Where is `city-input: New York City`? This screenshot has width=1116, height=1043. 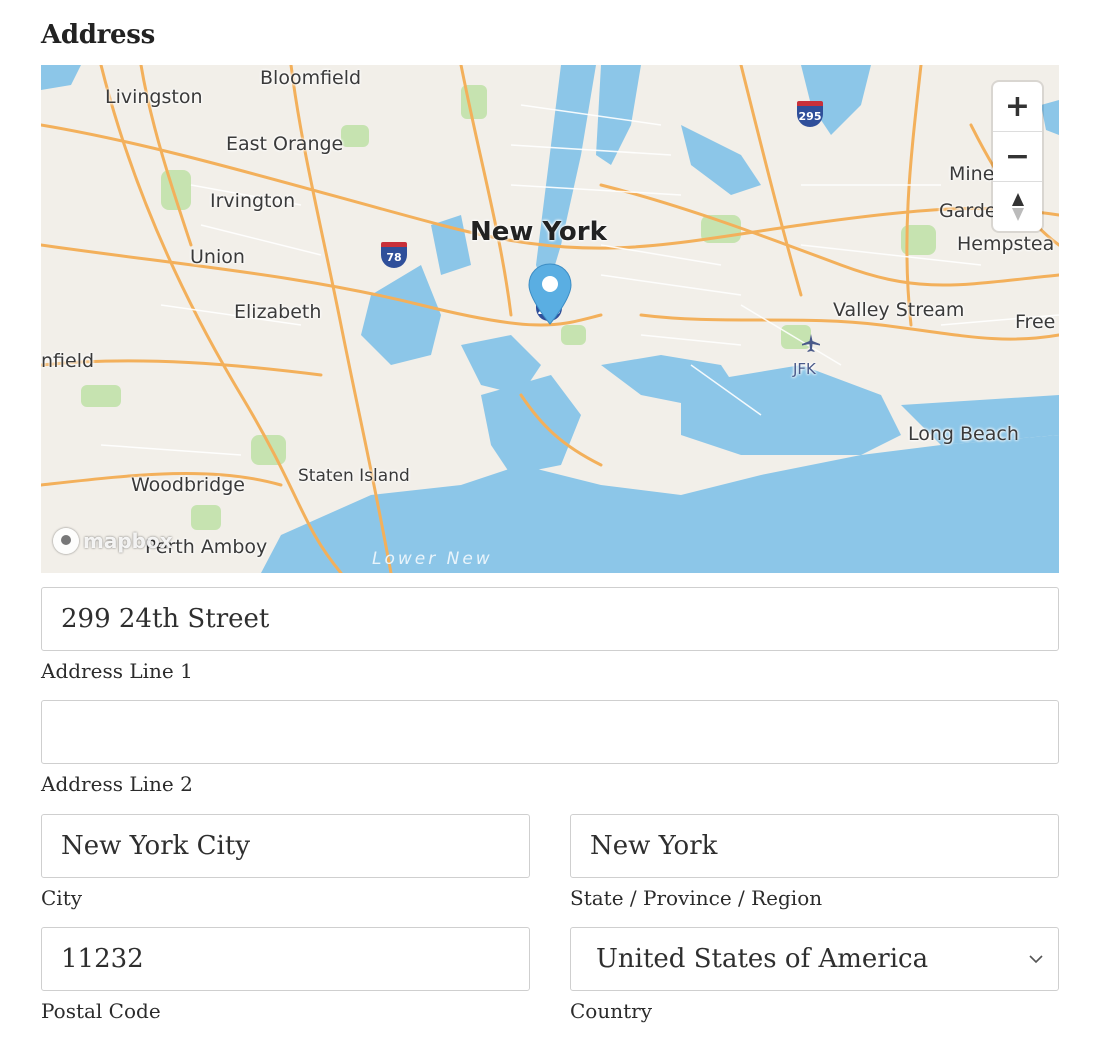 city-input: New York City is located at coordinates (285, 846).